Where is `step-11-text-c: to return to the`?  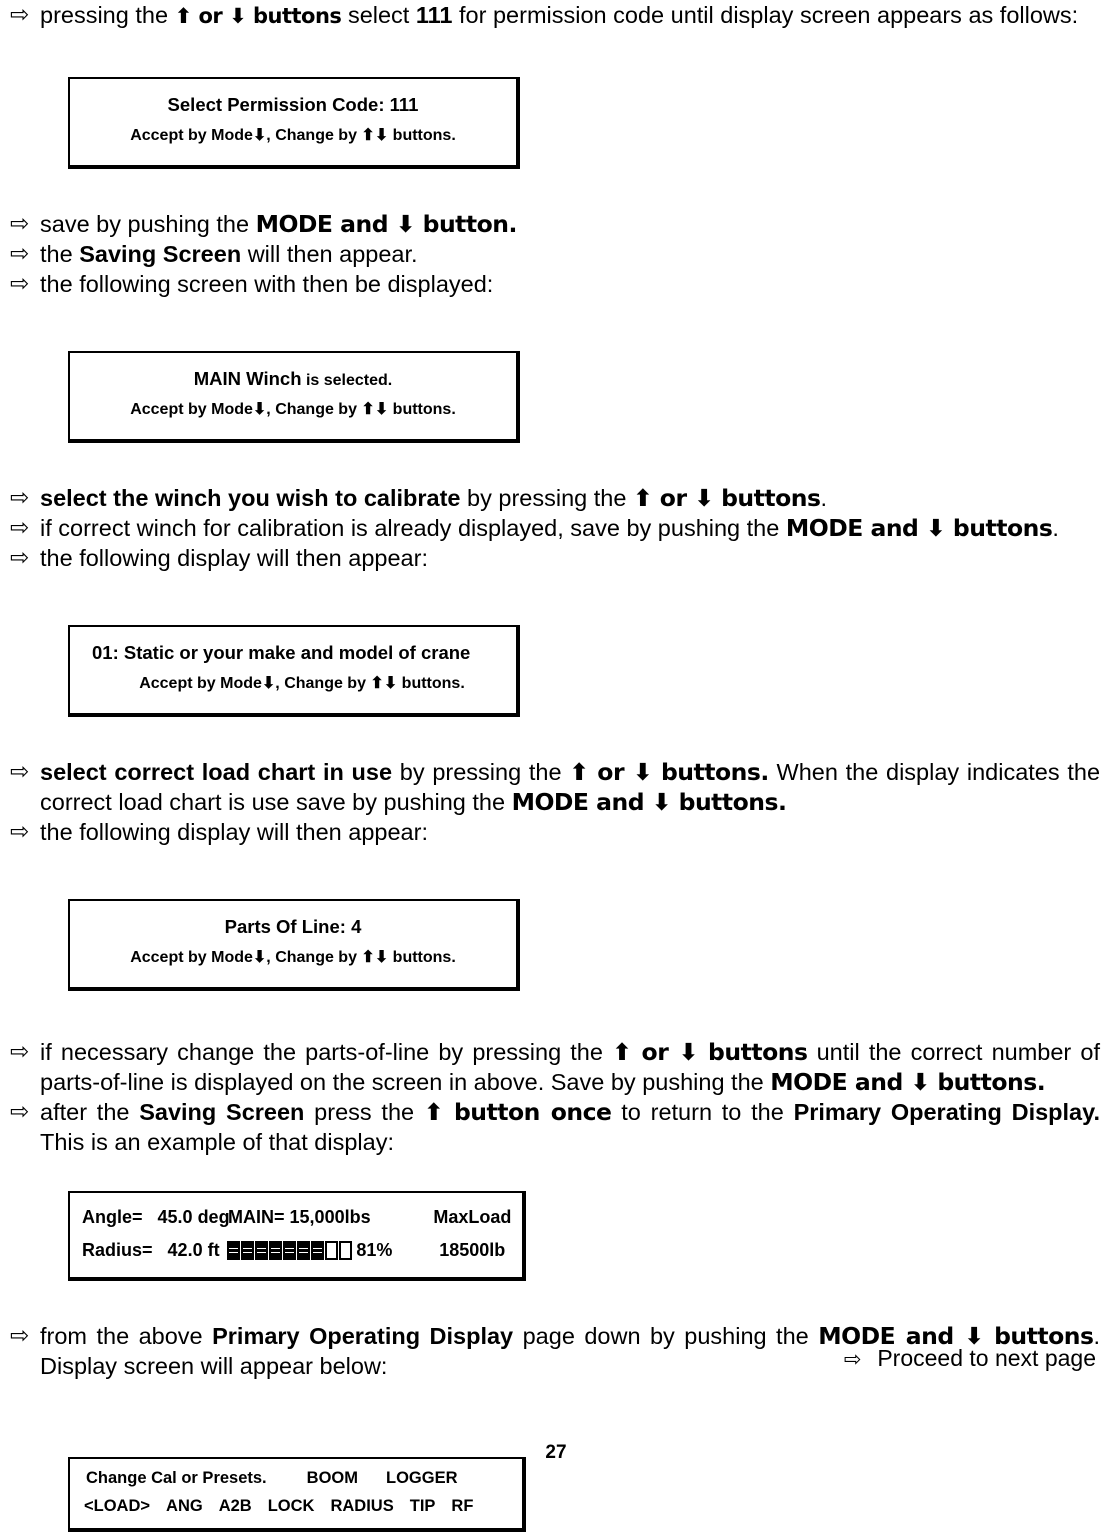
step-11-text-c: to return to the is located at coordinates (702, 1112).